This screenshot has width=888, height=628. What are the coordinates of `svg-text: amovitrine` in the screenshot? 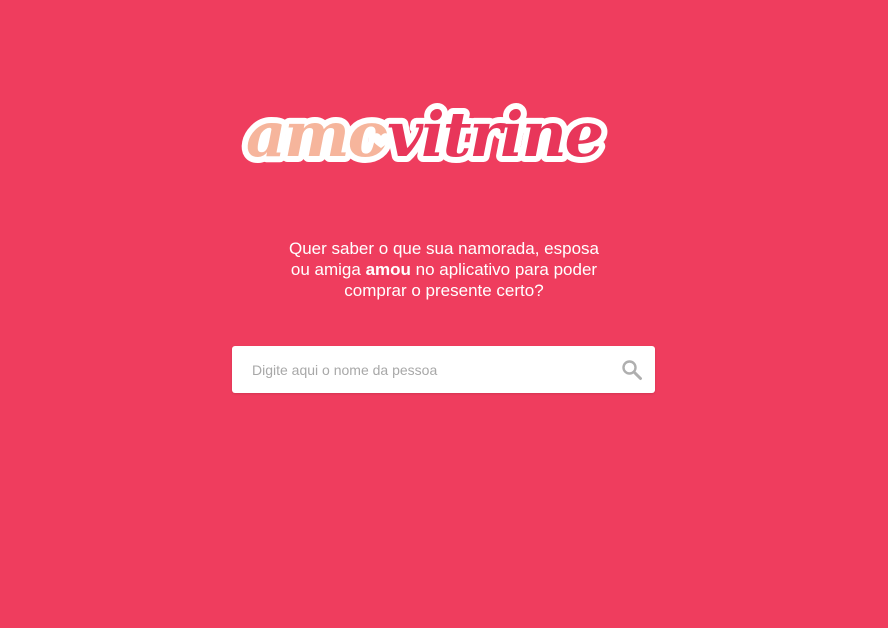 It's located at (424, 134).